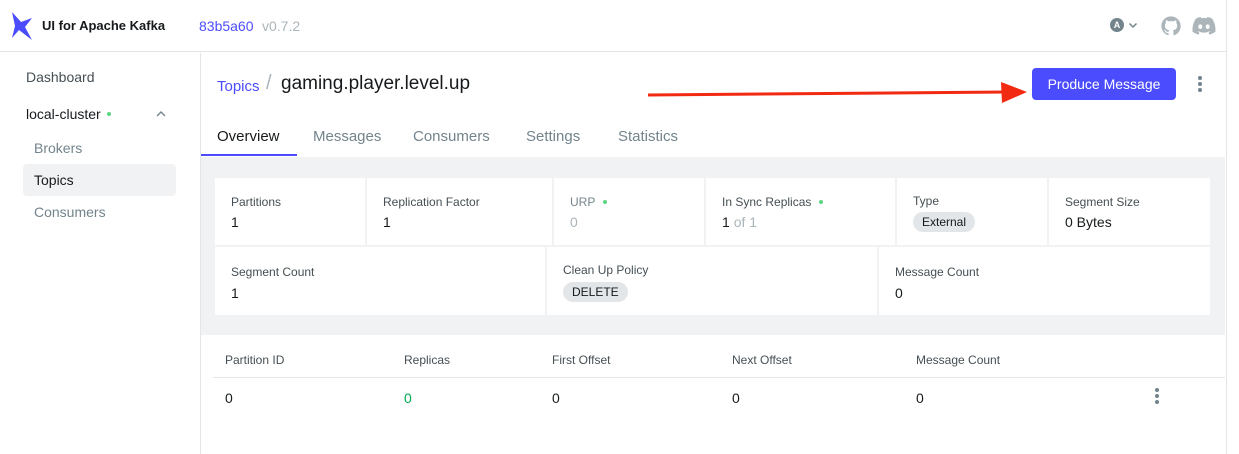 This screenshot has height=454, width=1239. What do you see at coordinates (427, 360) in the screenshot?
I see `column-header-replicas: Replicas` at bounding box center [427, 360].